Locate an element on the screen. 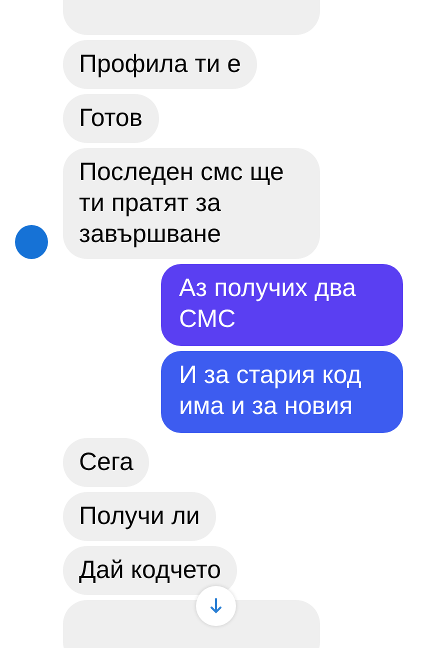 This screenshot has height=648, width=432. message-bubble: И за стария код има и за новия is located at coordinates (282, 392).